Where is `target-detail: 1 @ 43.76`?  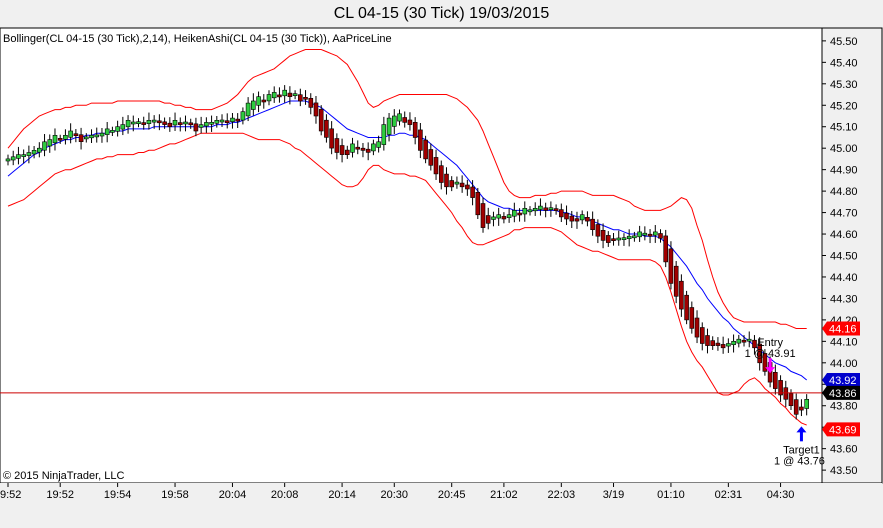
target-detail: 1 @ 43.76 is located at coordinates (799, 461).